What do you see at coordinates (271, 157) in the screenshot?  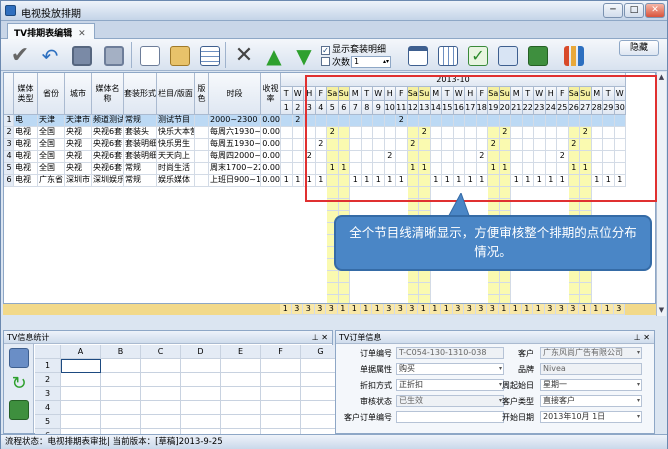 I see `row-cell-rating: 0.00` at bounding box center [271, 157].